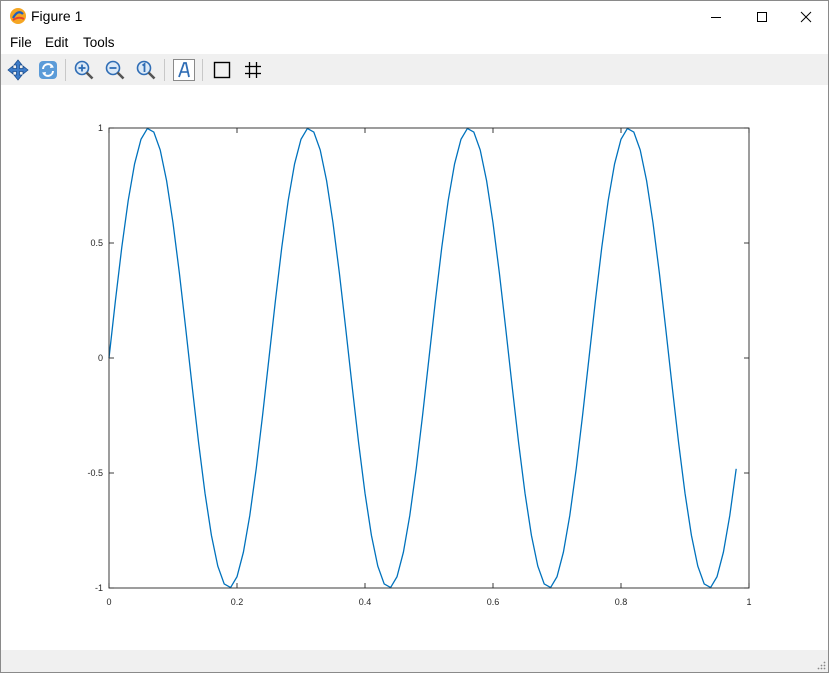 This screenshot has width=829, height=673. Describe the element at coordinates (95, 473) in the screenshot. I see `y-tick-label: -0.5` at that location.